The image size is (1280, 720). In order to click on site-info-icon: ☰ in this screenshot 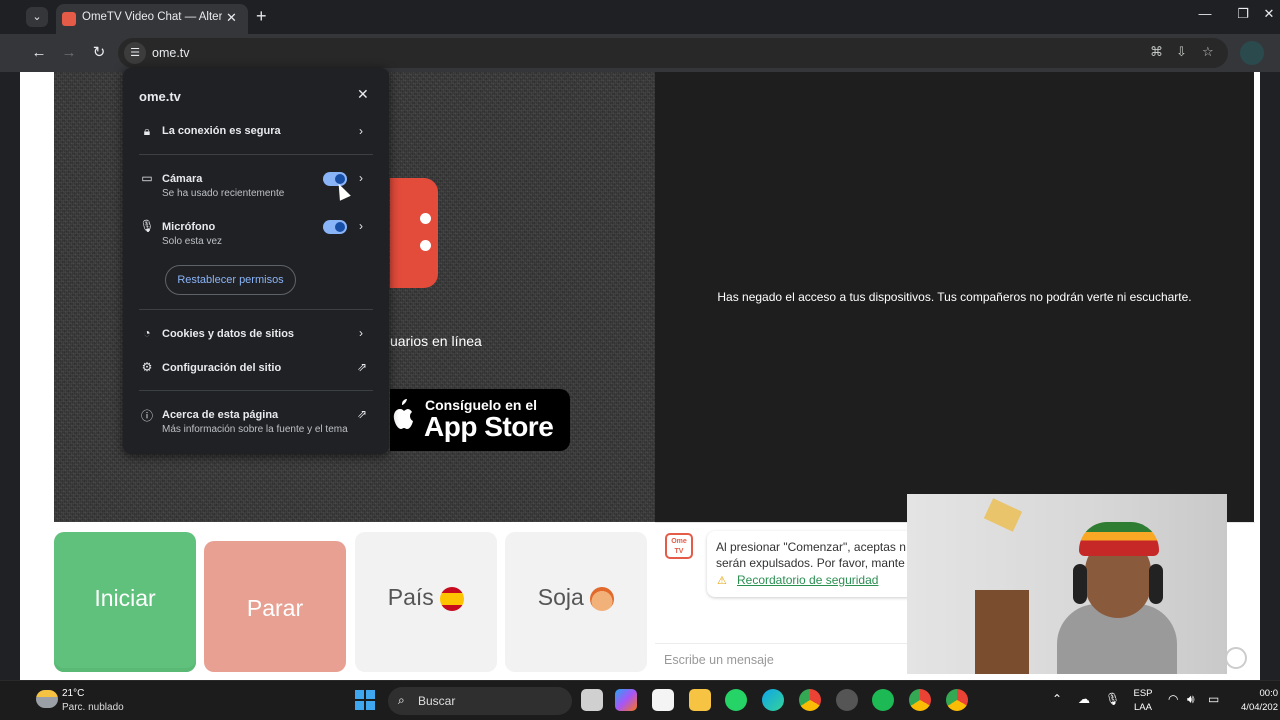, I will do `click(135, 53)`.